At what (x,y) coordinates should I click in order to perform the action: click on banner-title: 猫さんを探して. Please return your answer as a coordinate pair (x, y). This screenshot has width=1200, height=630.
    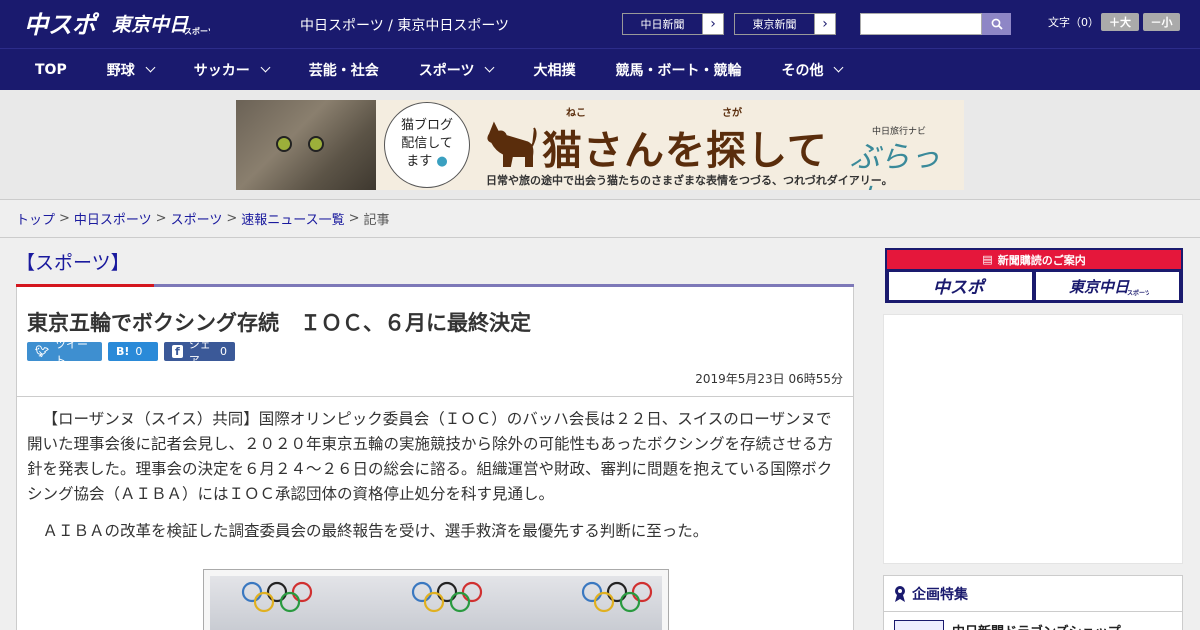
    Looking at the image, I should click on (685, 151).